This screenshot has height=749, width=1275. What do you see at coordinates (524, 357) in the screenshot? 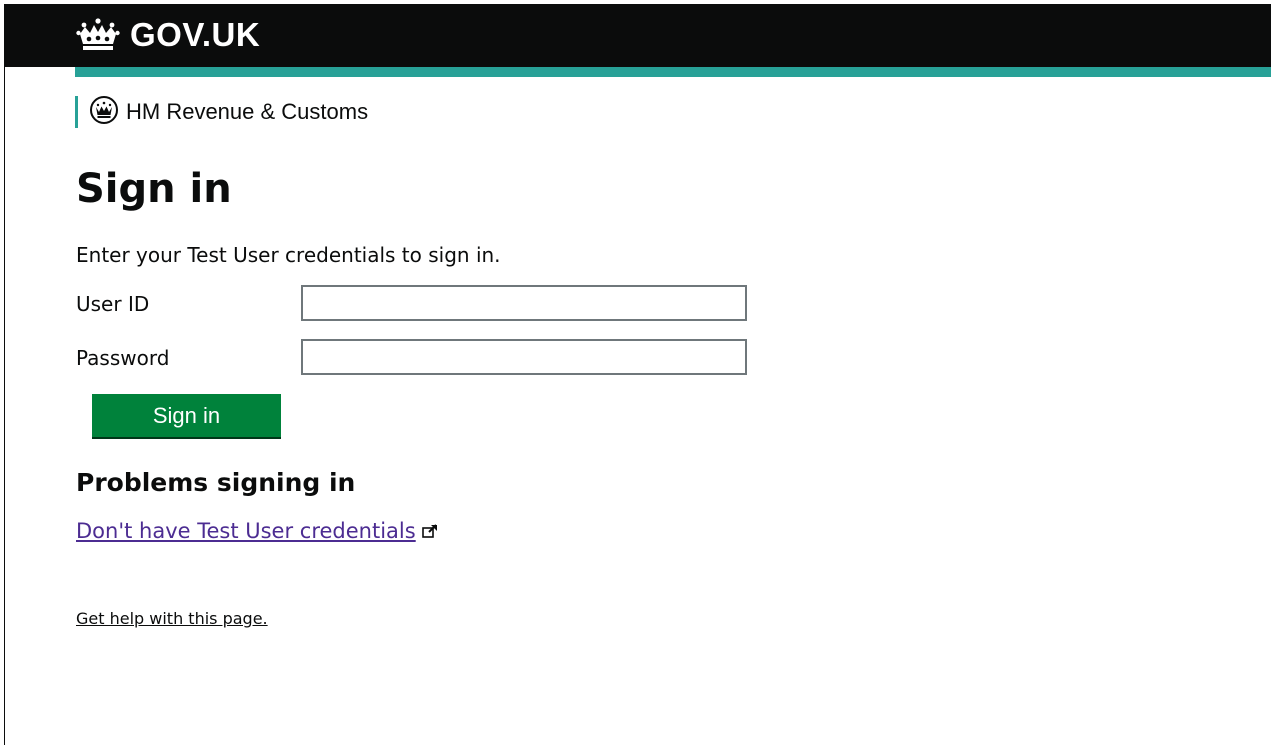
I see `password-input` at bounding box center [524, 357].